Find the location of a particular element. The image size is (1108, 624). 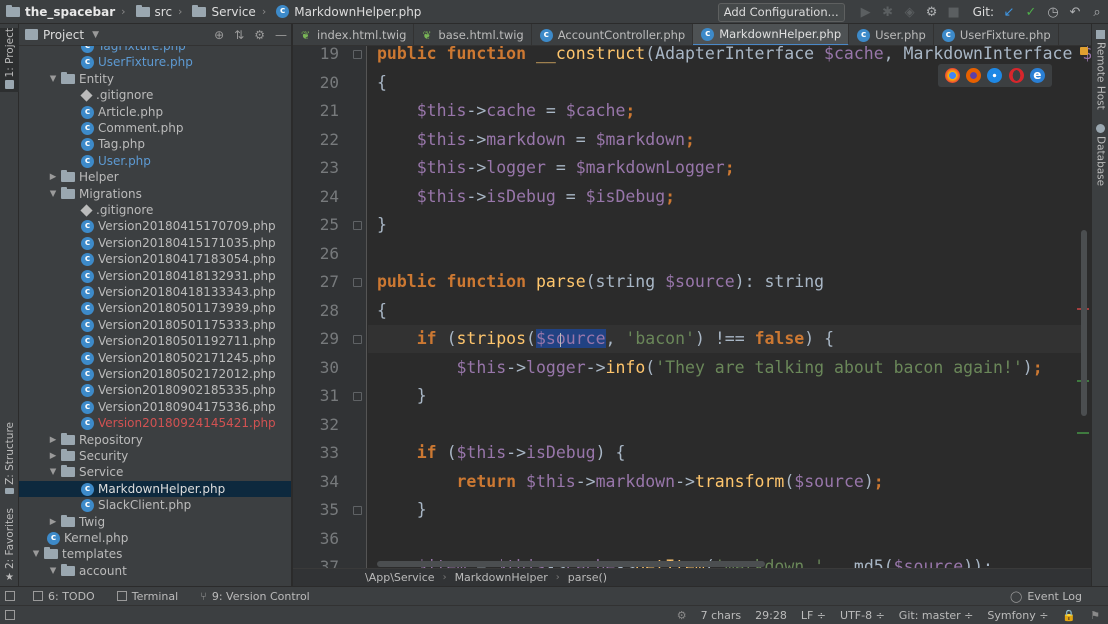

layout-toggle-icon is located at coordinates (10, 596).